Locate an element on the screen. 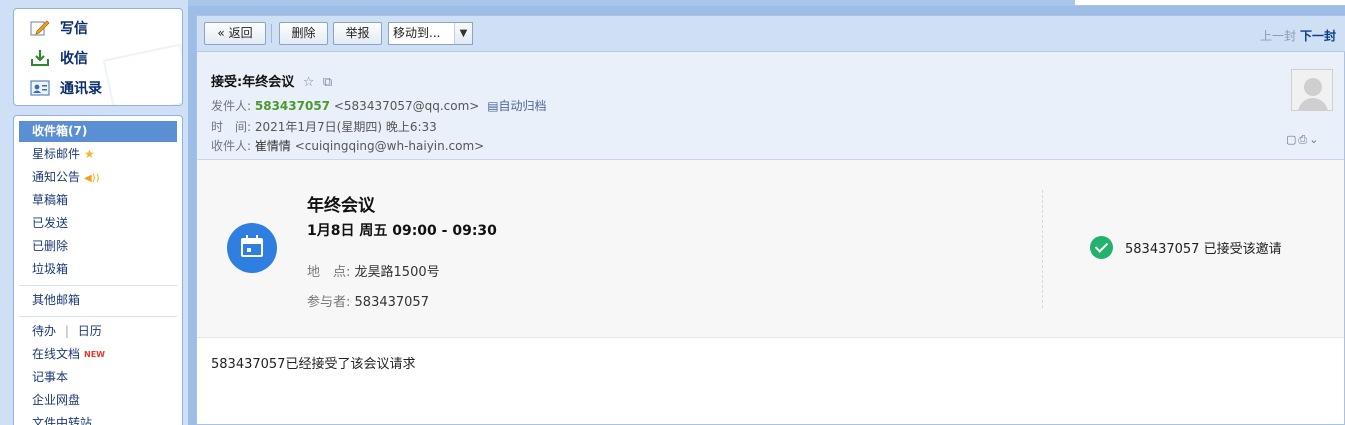  folder-spam: 垃圾箱 is located at coordinates (98, 269).